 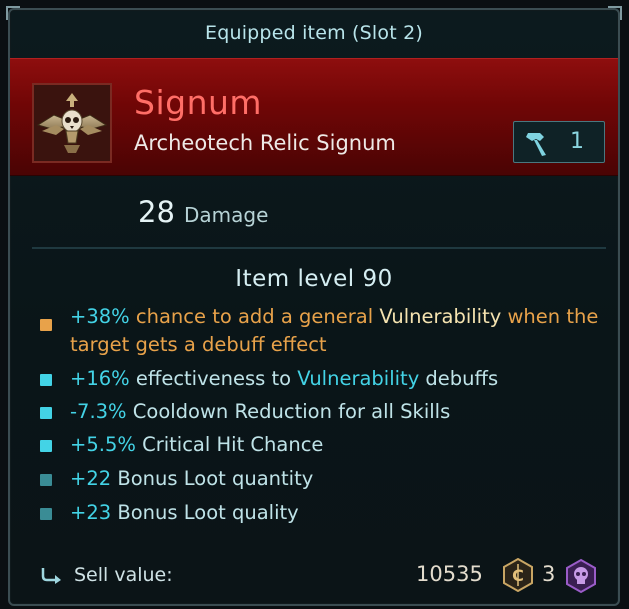 I want to click on damage-label: Damage, so click(x=226, y=215).